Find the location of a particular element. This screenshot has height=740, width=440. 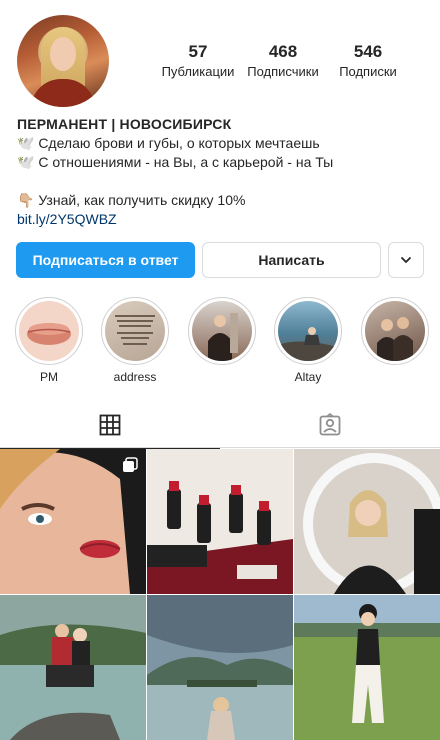

highlight-item: PM is located at coordinates (49, 340).